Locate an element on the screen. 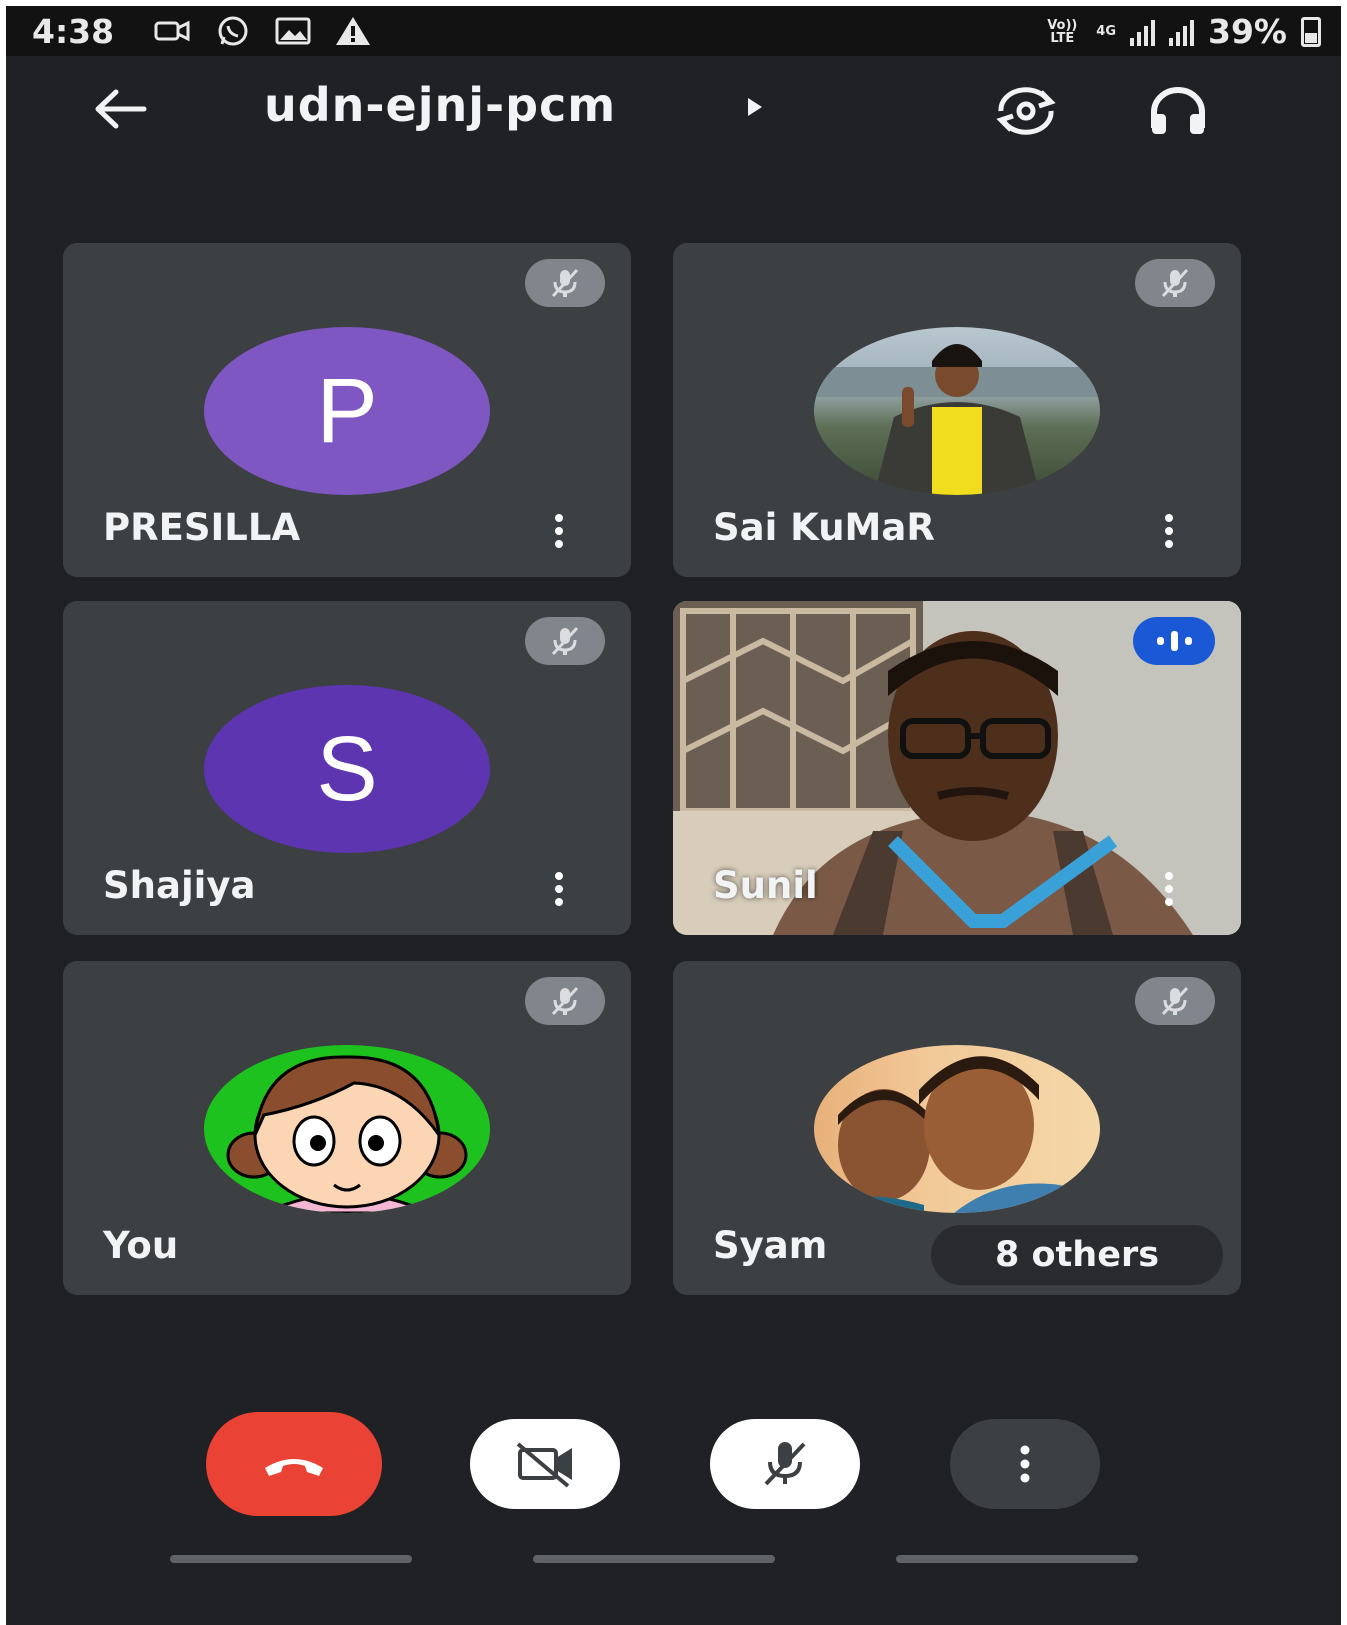 Image resolution: width=1347 pixels, height=1625 pixels. warning-icon is located at coordinates (353, 31).